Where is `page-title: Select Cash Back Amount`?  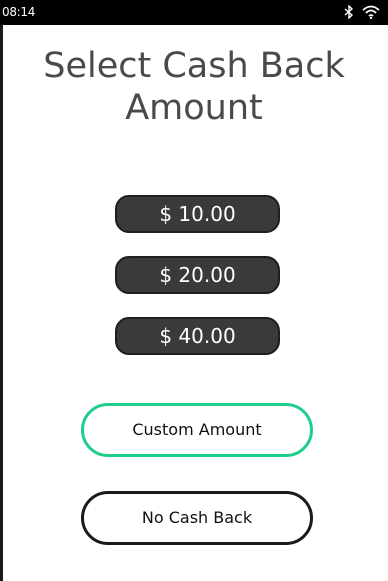 page-title: Select Cash Back Amount is located at coordinates (194, 87).